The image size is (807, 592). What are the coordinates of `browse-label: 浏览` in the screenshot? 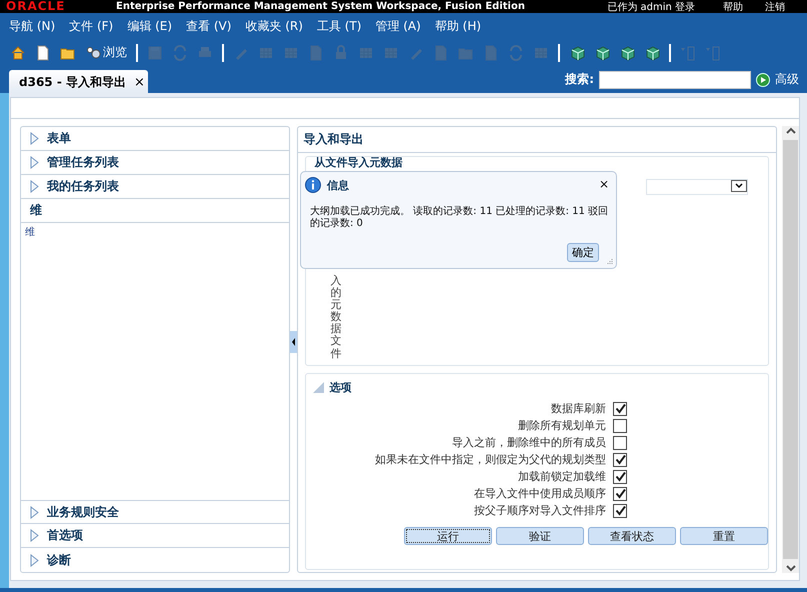 It's located at (115, 52).